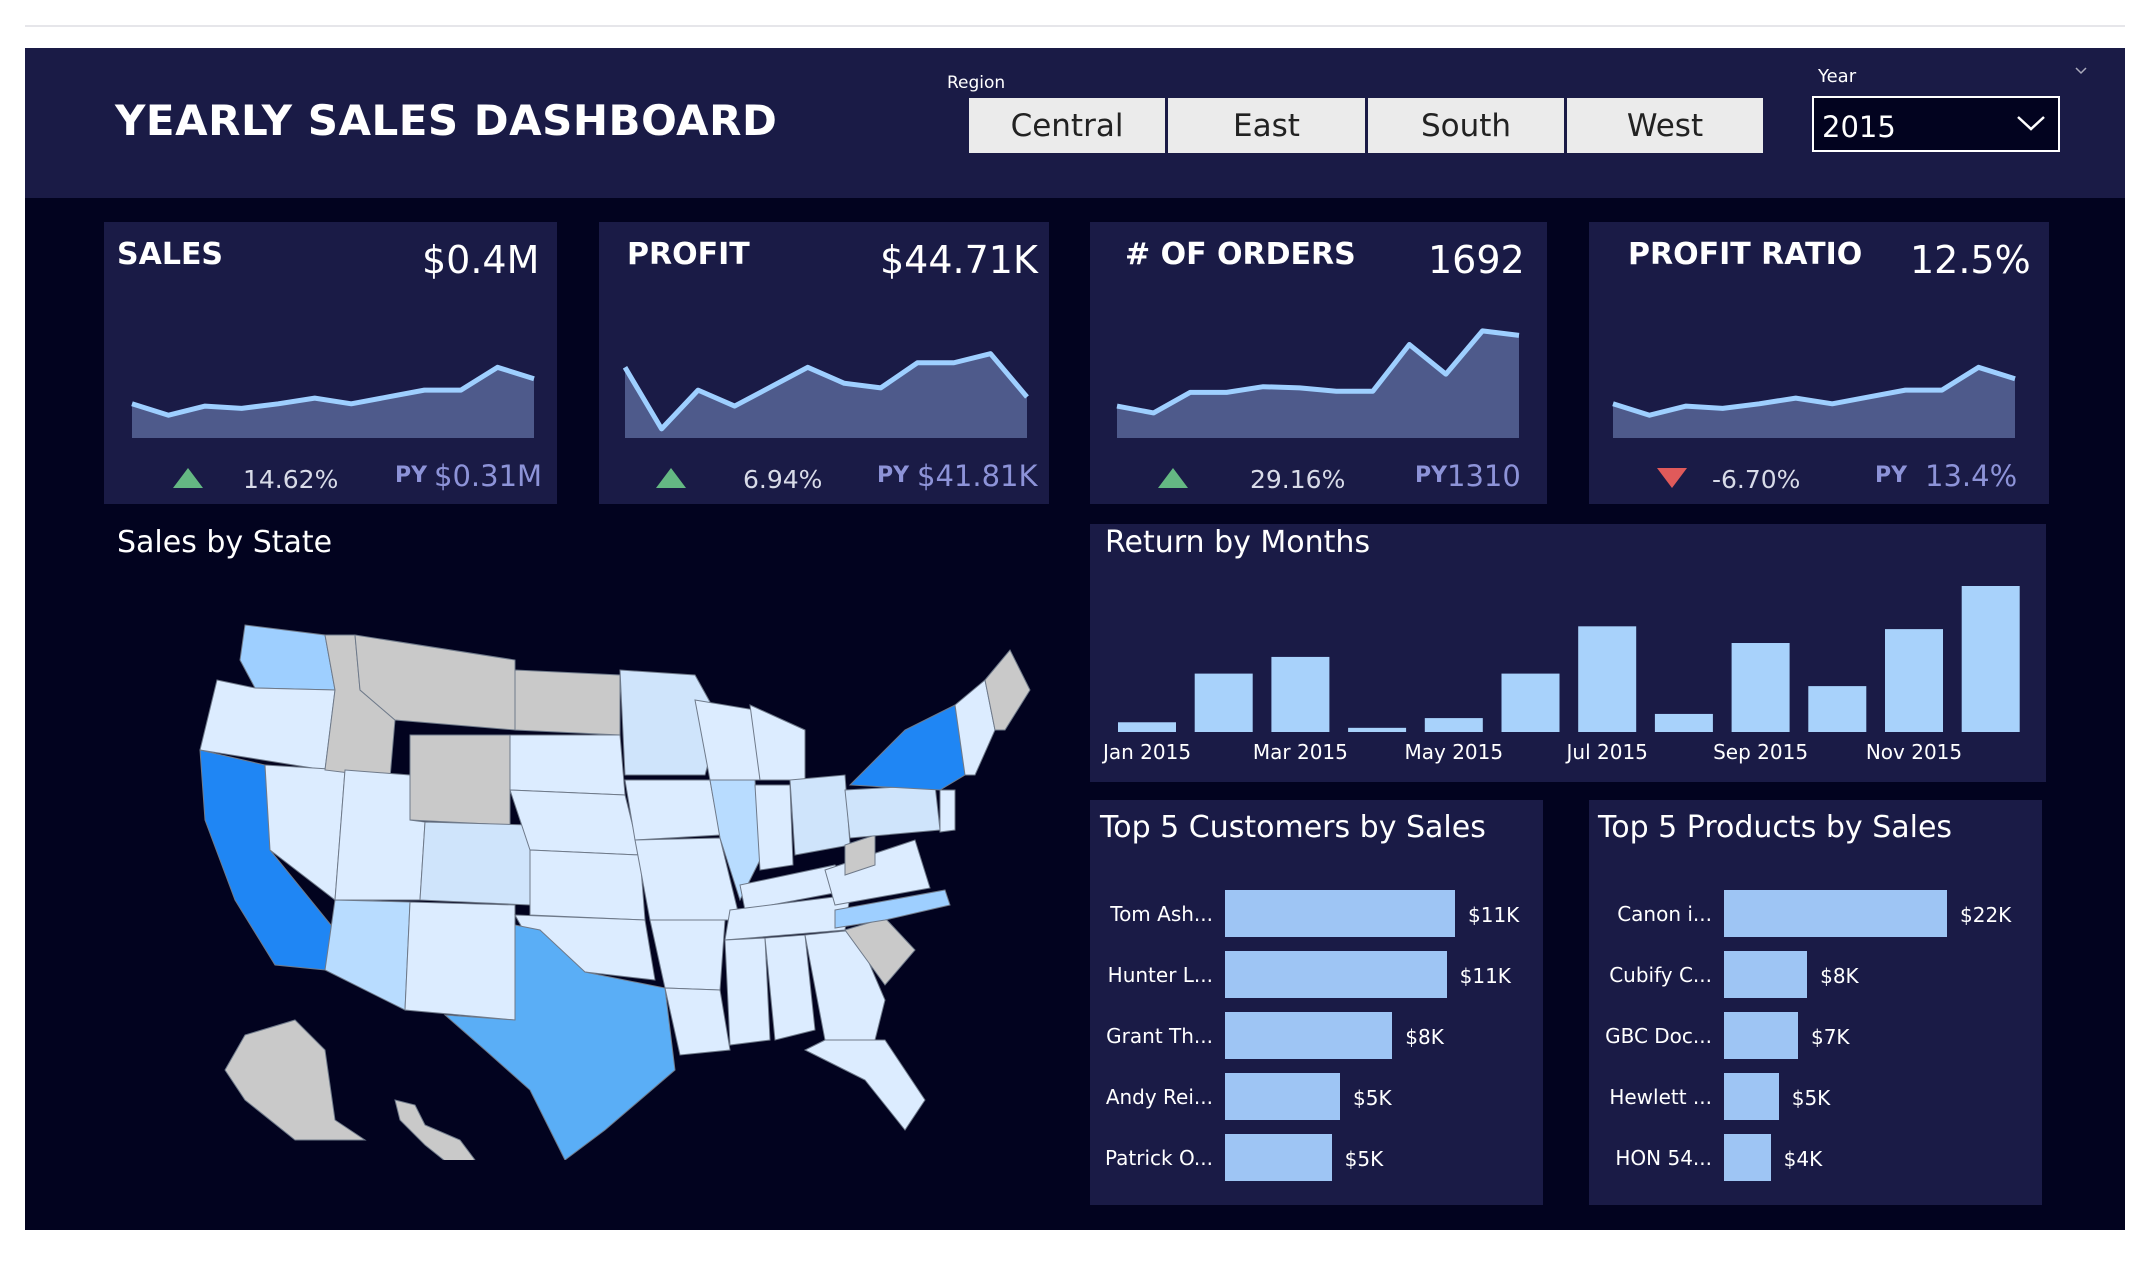 This screenshot has height=1275, width=2150. I want to click on profit-sparkline, so click(826, 394).